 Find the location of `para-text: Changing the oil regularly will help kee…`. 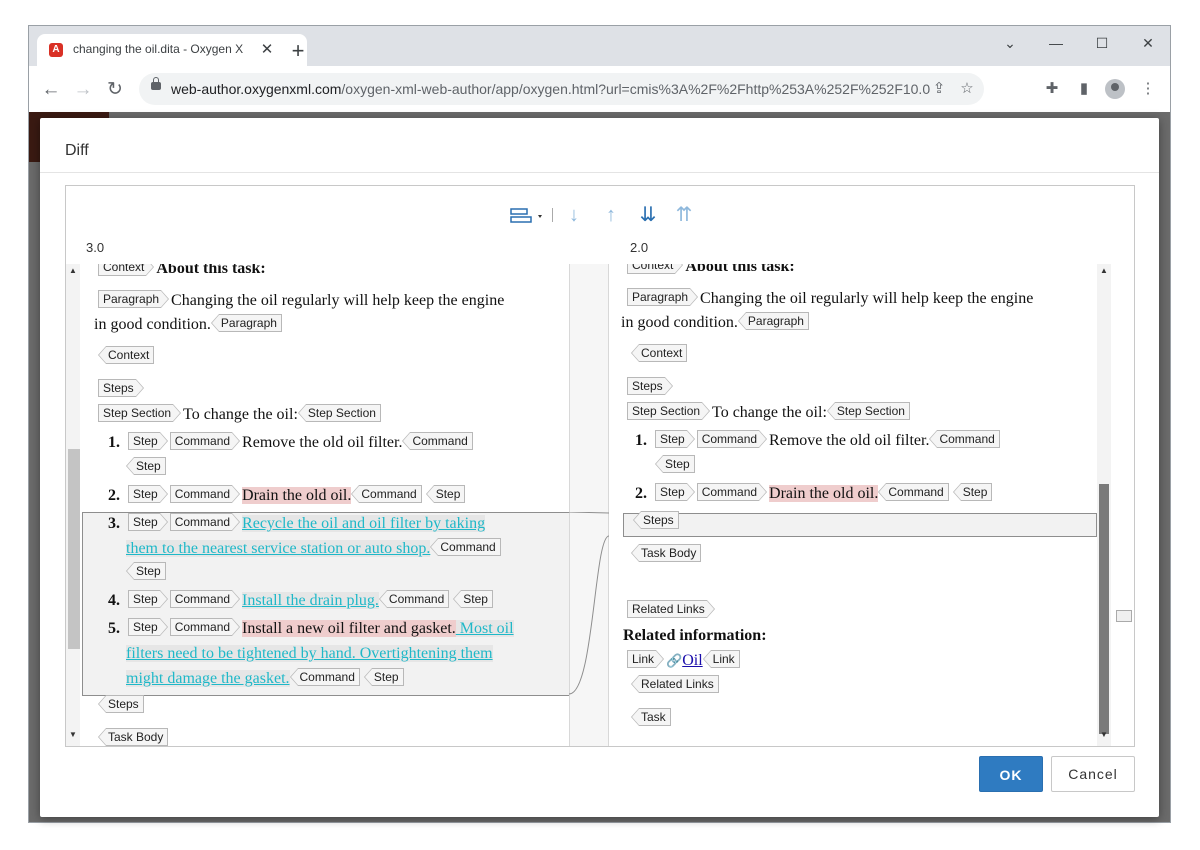

para-text: Changing the oil regularly will help kee… is located at coordinates (867, 298).